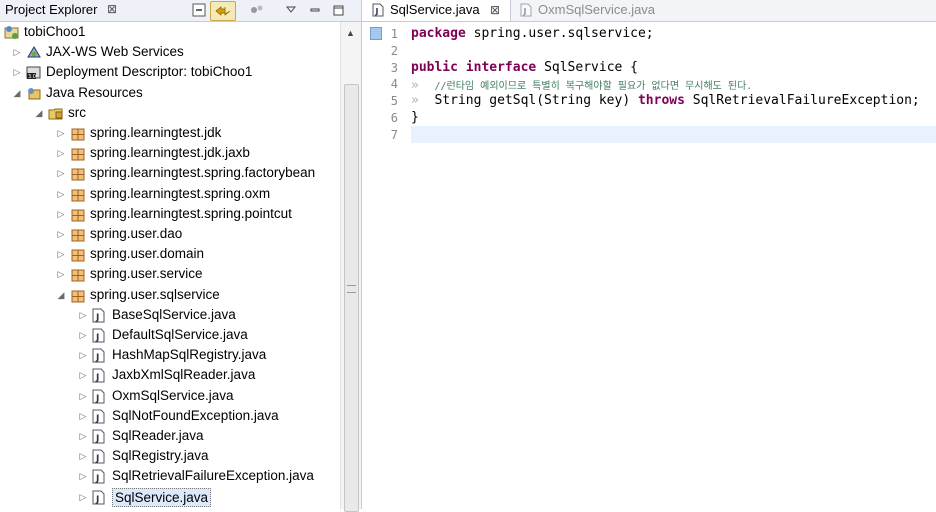 Image resolution: width=936 pixels, height=512 pixels. Describe the element at coordinates (367, 265) in the screenshot. I see `annotation-ruler` at that location.